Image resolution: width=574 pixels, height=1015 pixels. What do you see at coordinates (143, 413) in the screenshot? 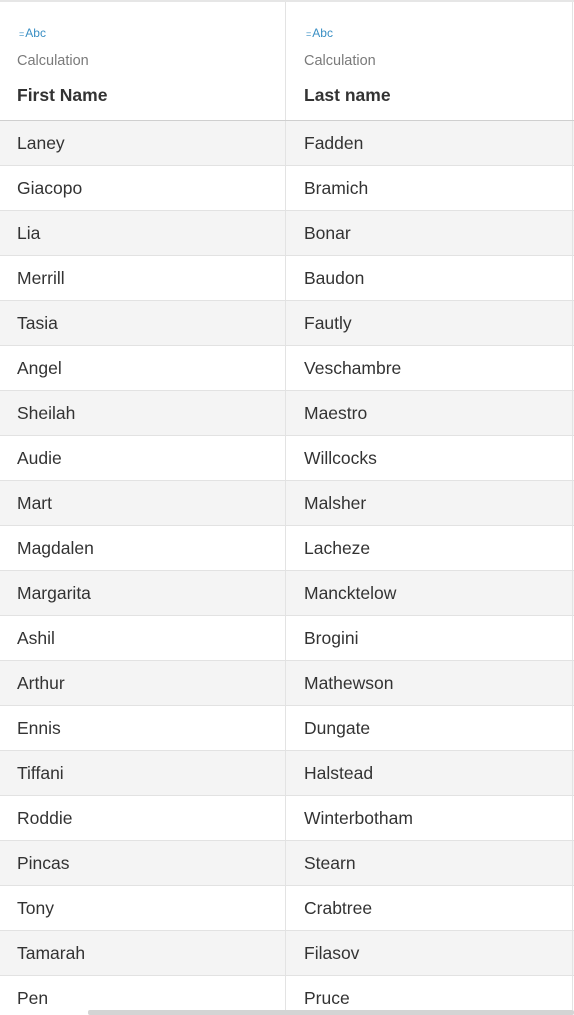
I see `cell-first-name: Sheilah` at bounding box center [143, 413].